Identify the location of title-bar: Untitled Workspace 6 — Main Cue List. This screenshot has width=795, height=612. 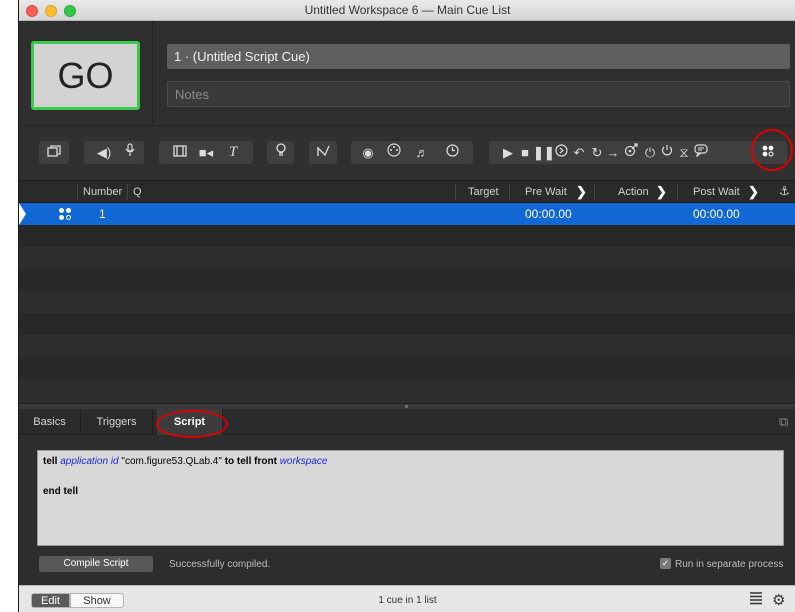
(407, 10).